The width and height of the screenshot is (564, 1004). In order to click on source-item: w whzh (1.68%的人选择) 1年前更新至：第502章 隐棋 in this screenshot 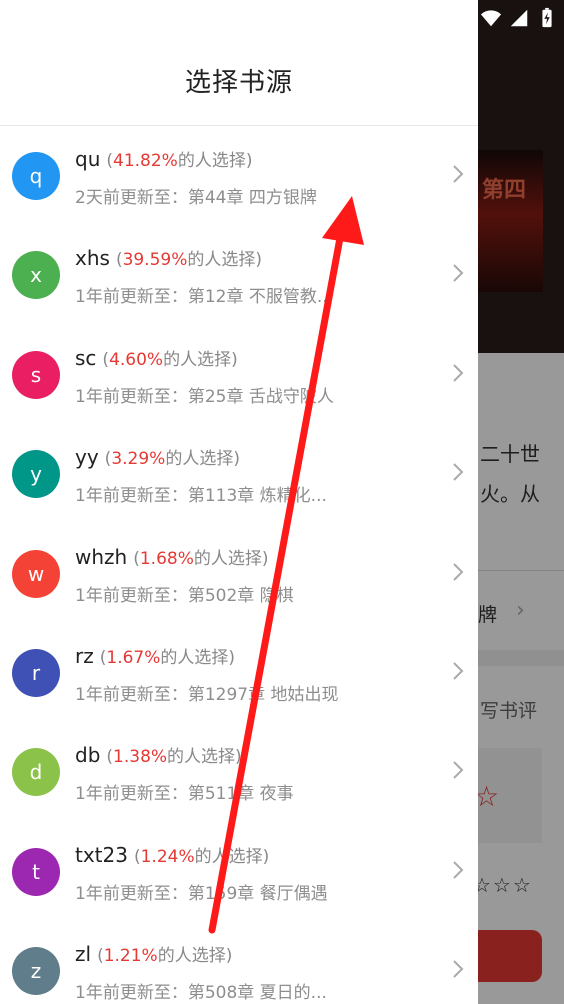, I will do `click(239, 573)`.